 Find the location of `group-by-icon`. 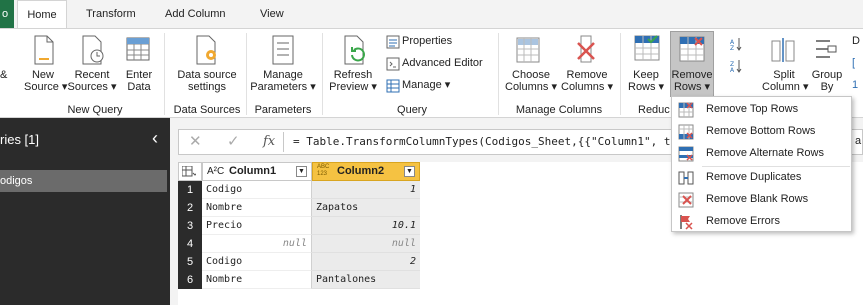

group-by-icon is located at coordinates (826, 50).